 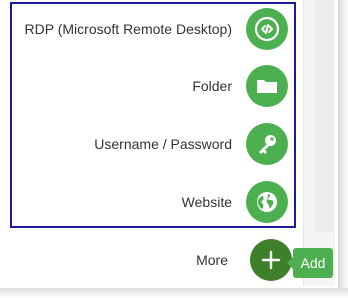 What do you see at coordinates (148, 86) in the screenshot?
I see `menu-item-folder: Folder` at bounding box center [148, 86].